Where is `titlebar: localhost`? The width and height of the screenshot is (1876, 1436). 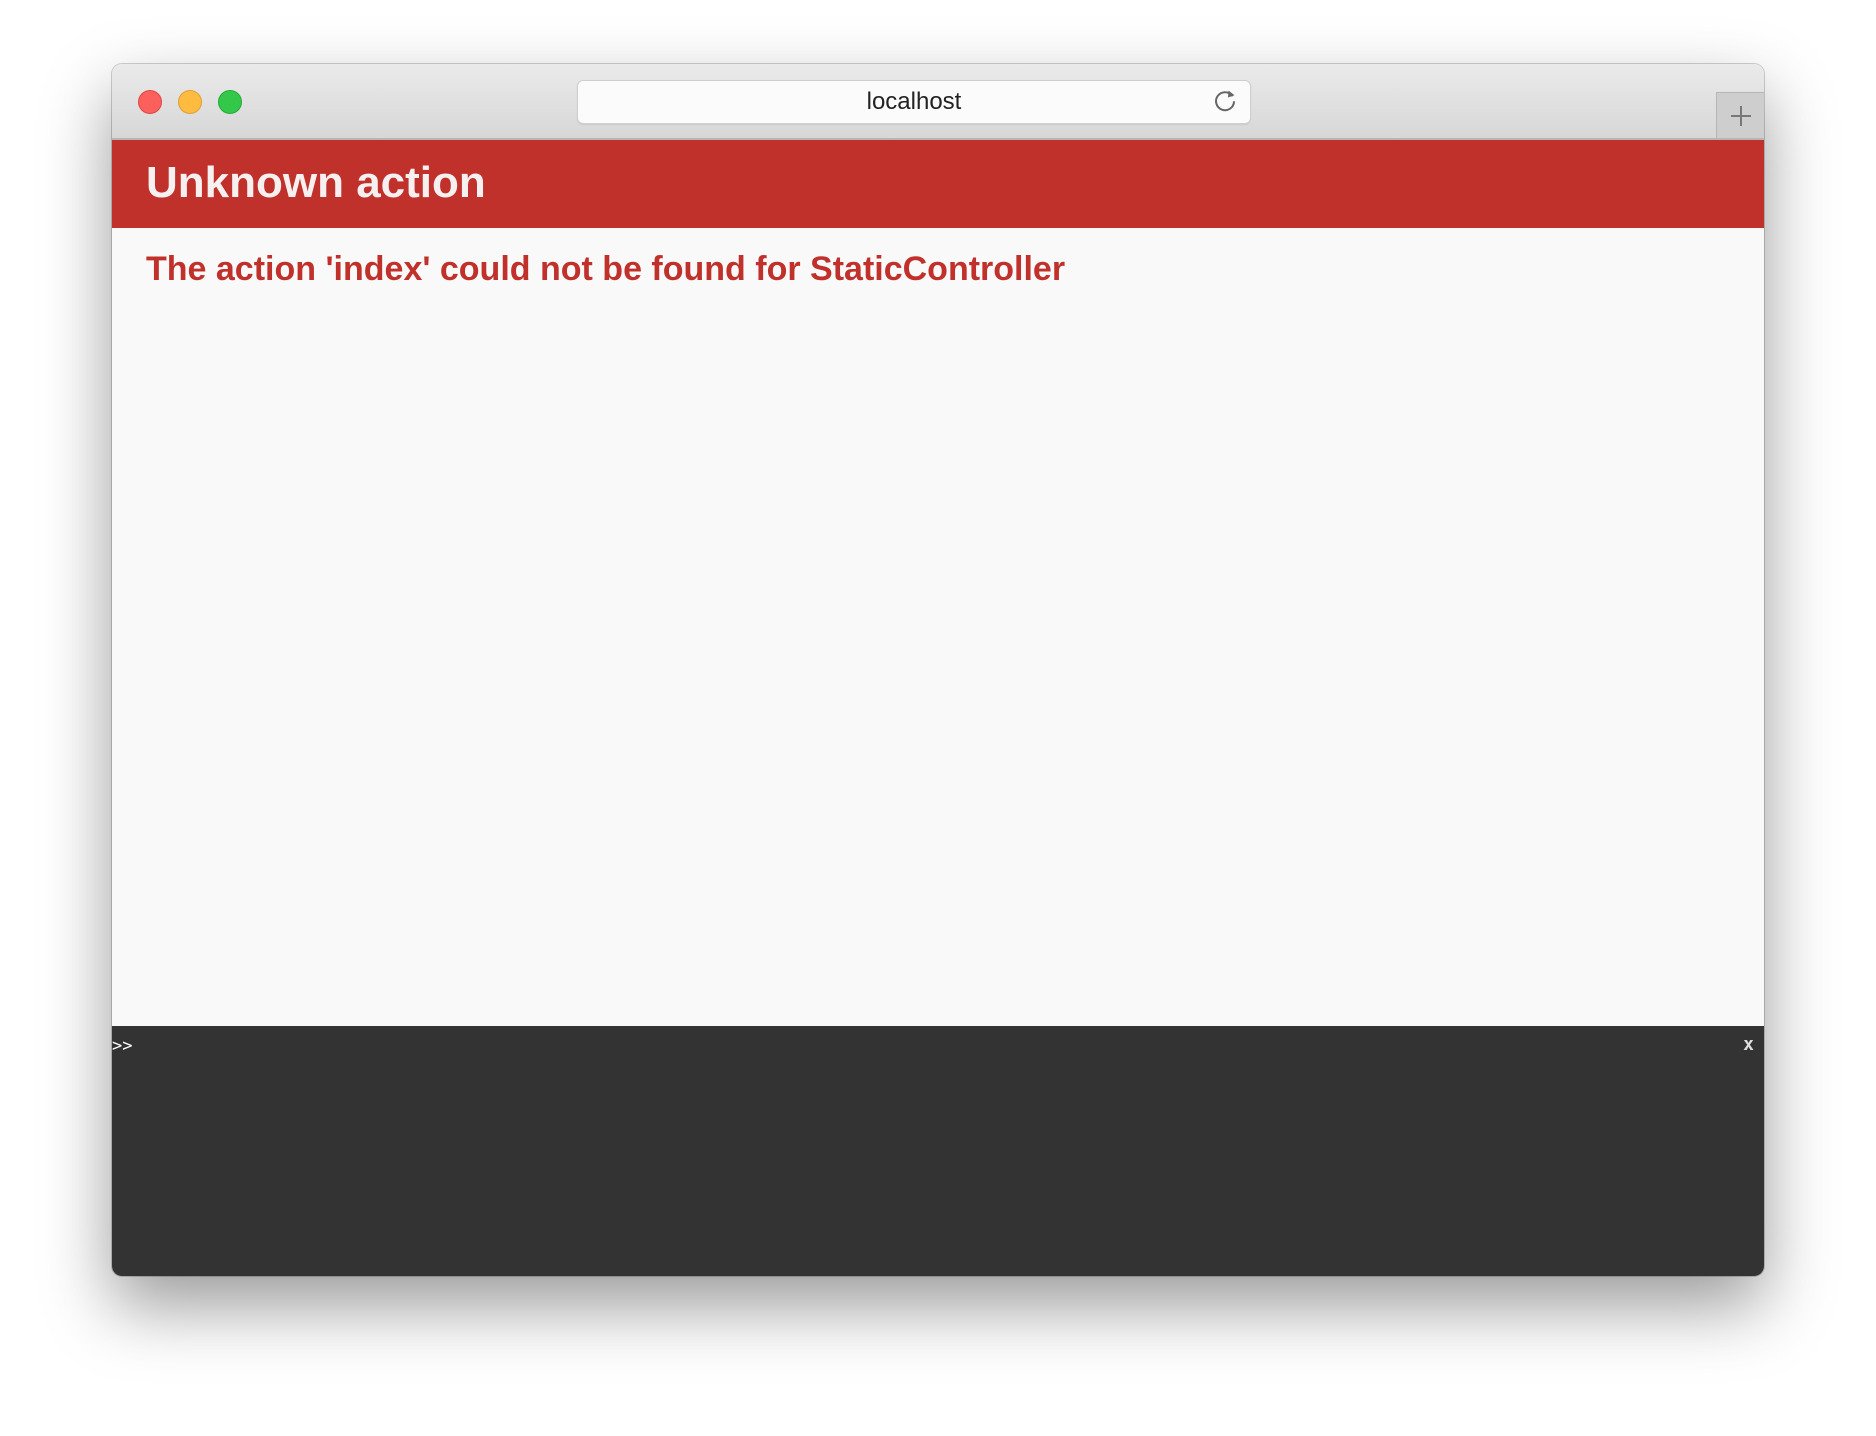
titlebar: localhost is located at coordinates (938, 102).